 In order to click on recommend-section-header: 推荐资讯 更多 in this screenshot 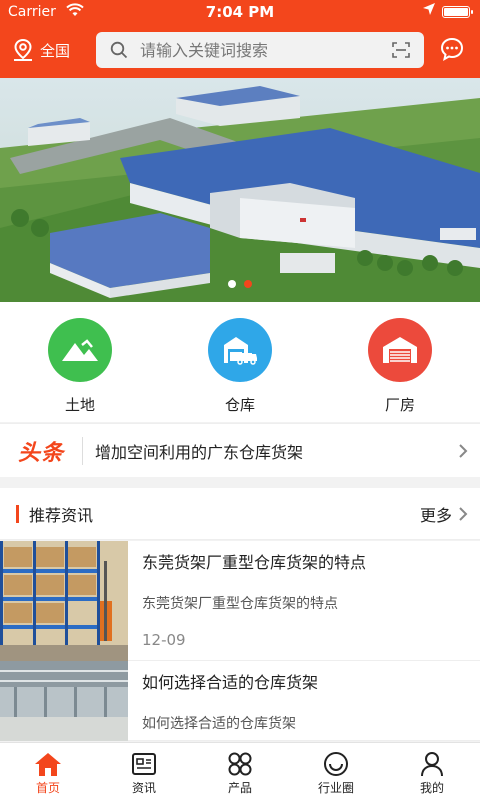, I will do `click(240, 514)`.